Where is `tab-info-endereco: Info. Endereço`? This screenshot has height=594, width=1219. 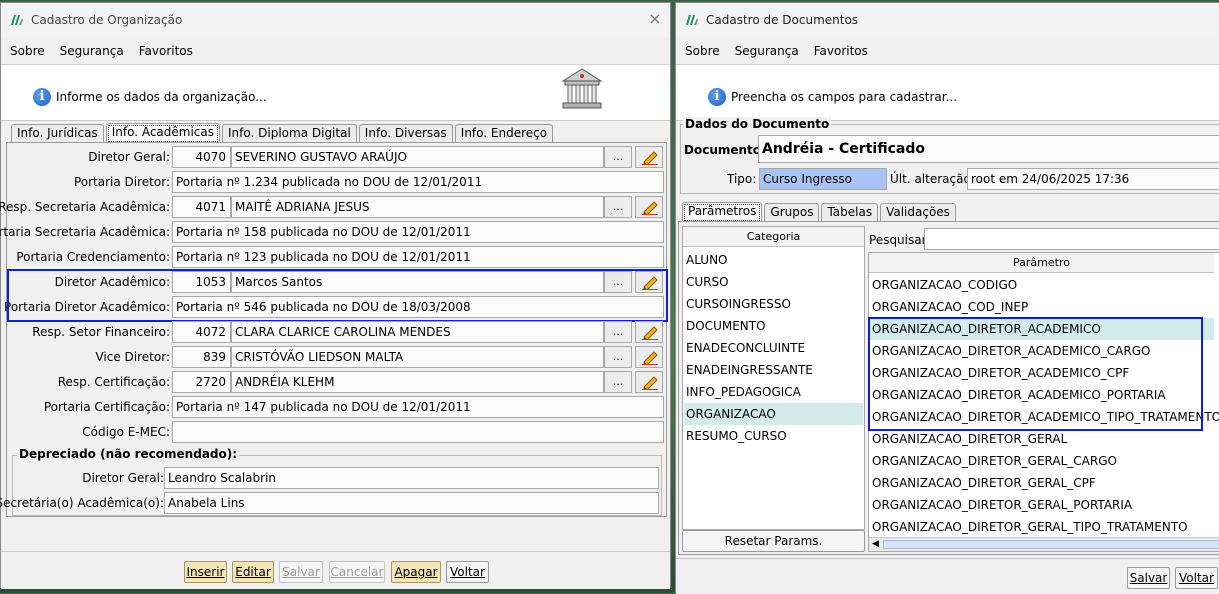 tab-info-endereco: Info. Endereço is located at coordinates (504, 133).